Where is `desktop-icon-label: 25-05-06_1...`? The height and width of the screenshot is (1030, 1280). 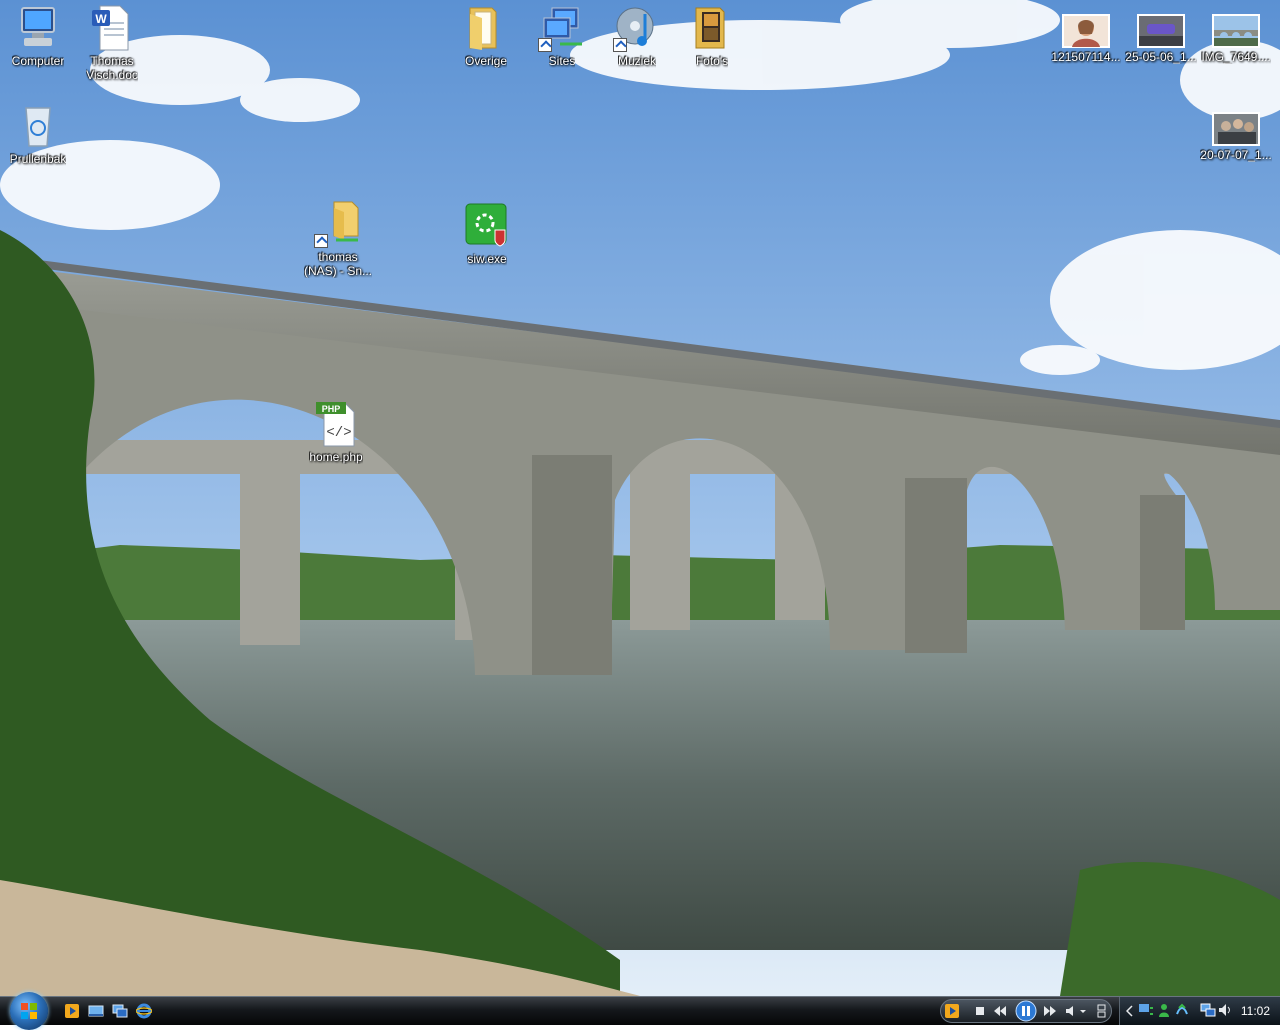
desktop-icon-label: 25-05-06_1... is located at coordinates (1161, 57).